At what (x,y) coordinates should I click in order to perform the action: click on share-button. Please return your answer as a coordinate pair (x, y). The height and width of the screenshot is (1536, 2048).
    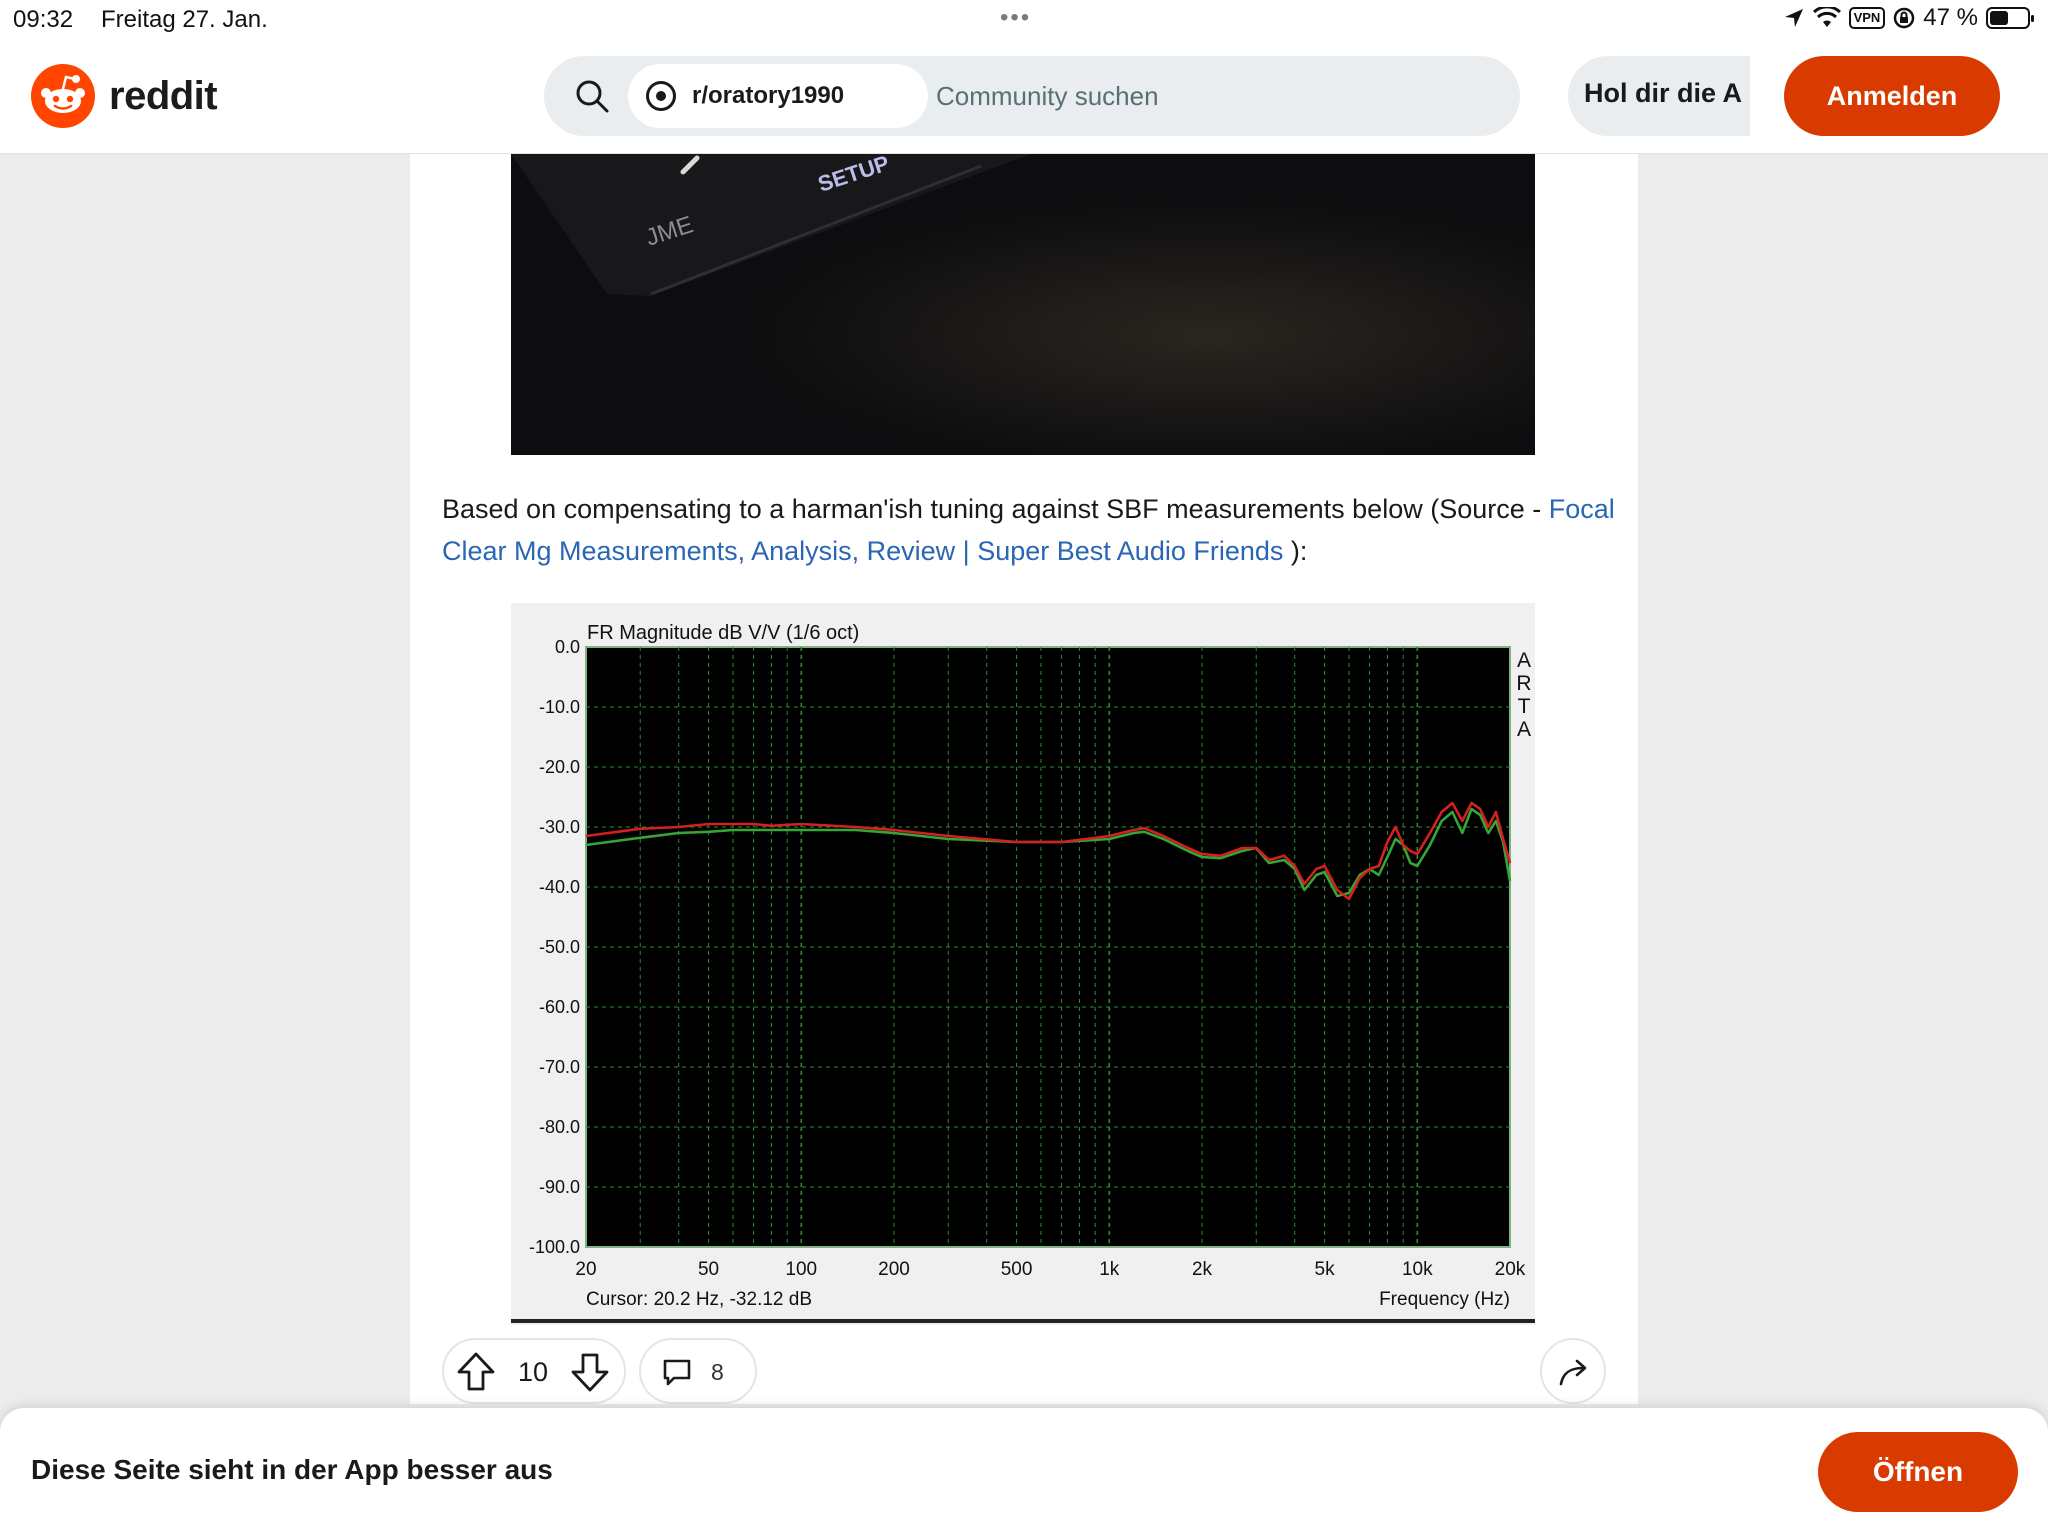
    Looking at the image, I should click on (1573, 1371).